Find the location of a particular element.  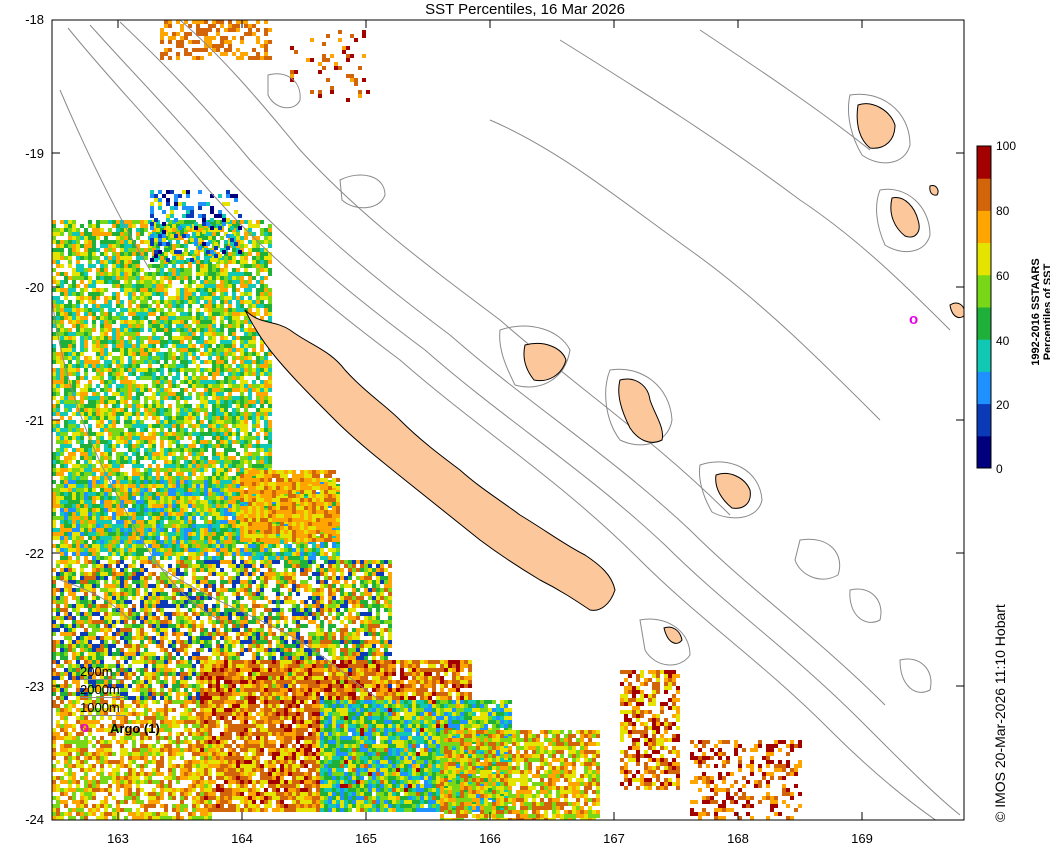

x-tick-label: 164 is located at coordinates (242, 838).